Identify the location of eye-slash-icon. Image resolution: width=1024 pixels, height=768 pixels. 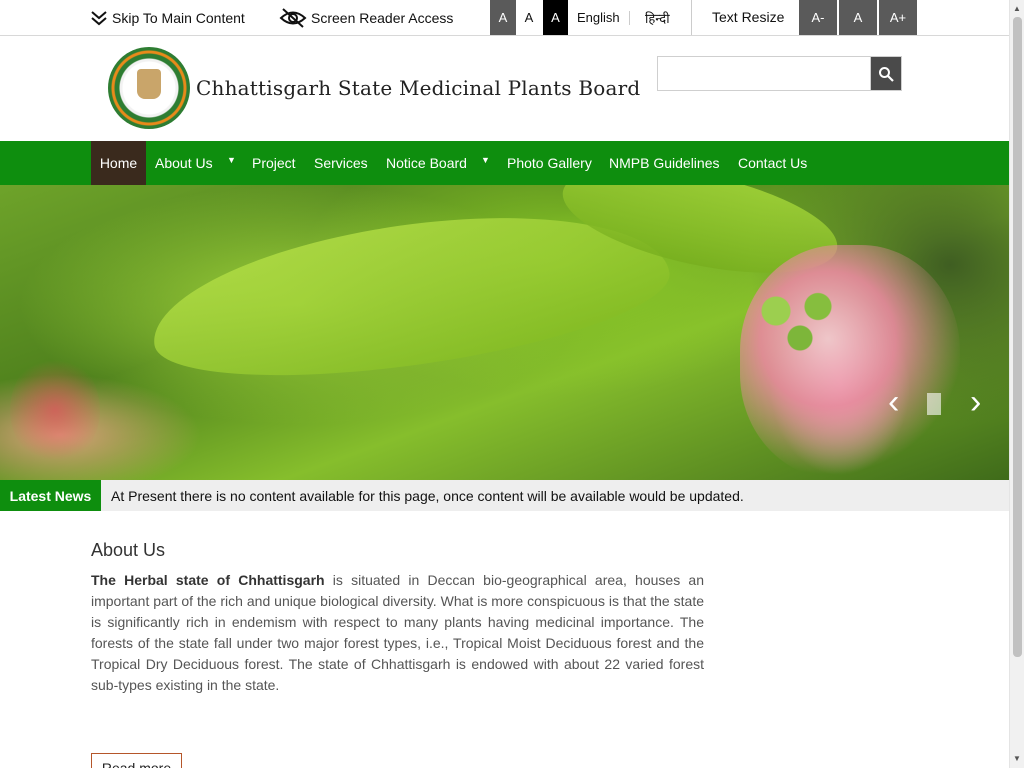
(293, 17).